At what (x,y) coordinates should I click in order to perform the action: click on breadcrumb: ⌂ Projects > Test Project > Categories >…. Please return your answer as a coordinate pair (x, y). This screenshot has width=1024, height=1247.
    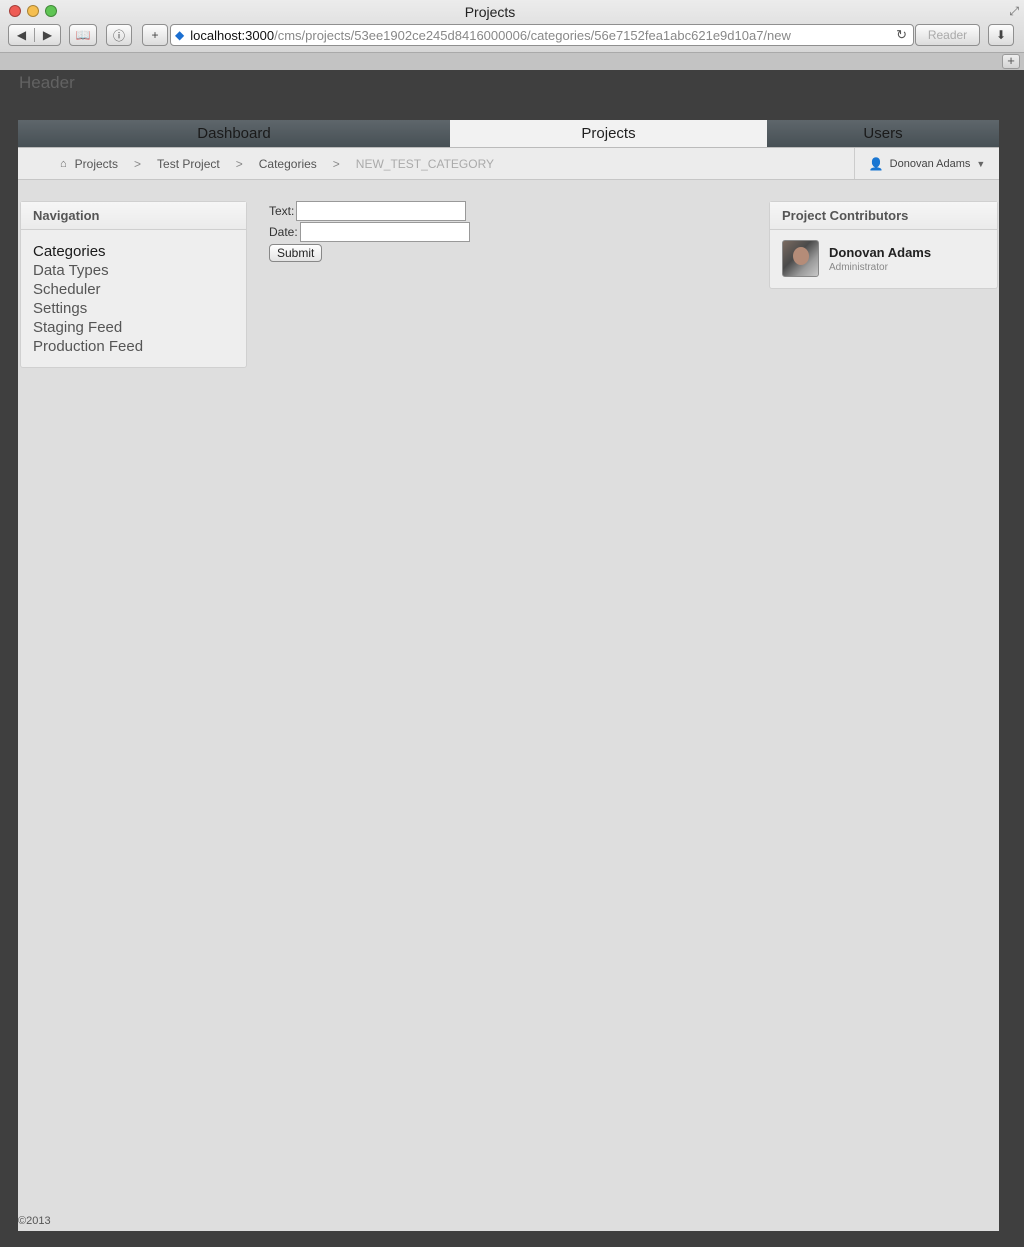
    Looking at the image, I should click on (508, 164).